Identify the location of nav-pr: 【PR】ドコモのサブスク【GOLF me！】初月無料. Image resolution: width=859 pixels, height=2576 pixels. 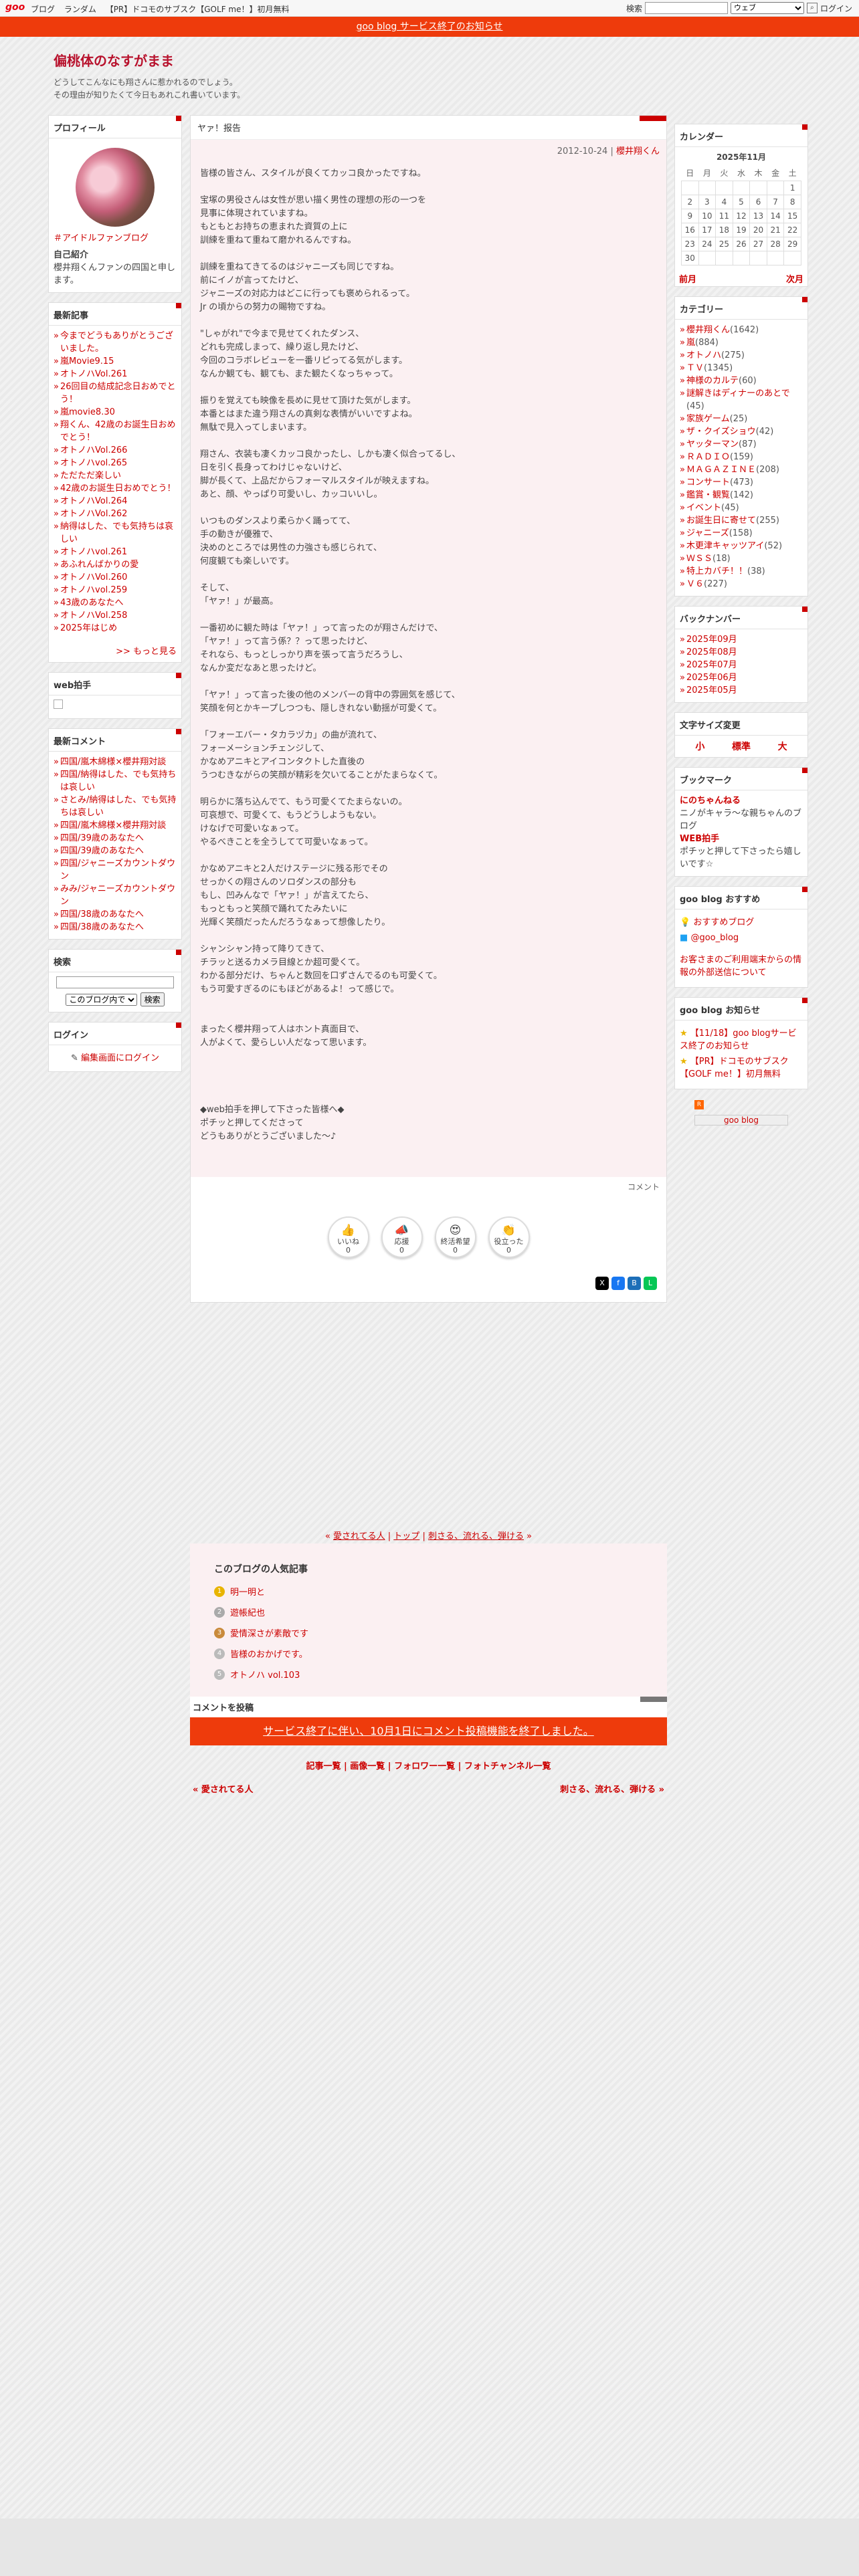
(198, 9).